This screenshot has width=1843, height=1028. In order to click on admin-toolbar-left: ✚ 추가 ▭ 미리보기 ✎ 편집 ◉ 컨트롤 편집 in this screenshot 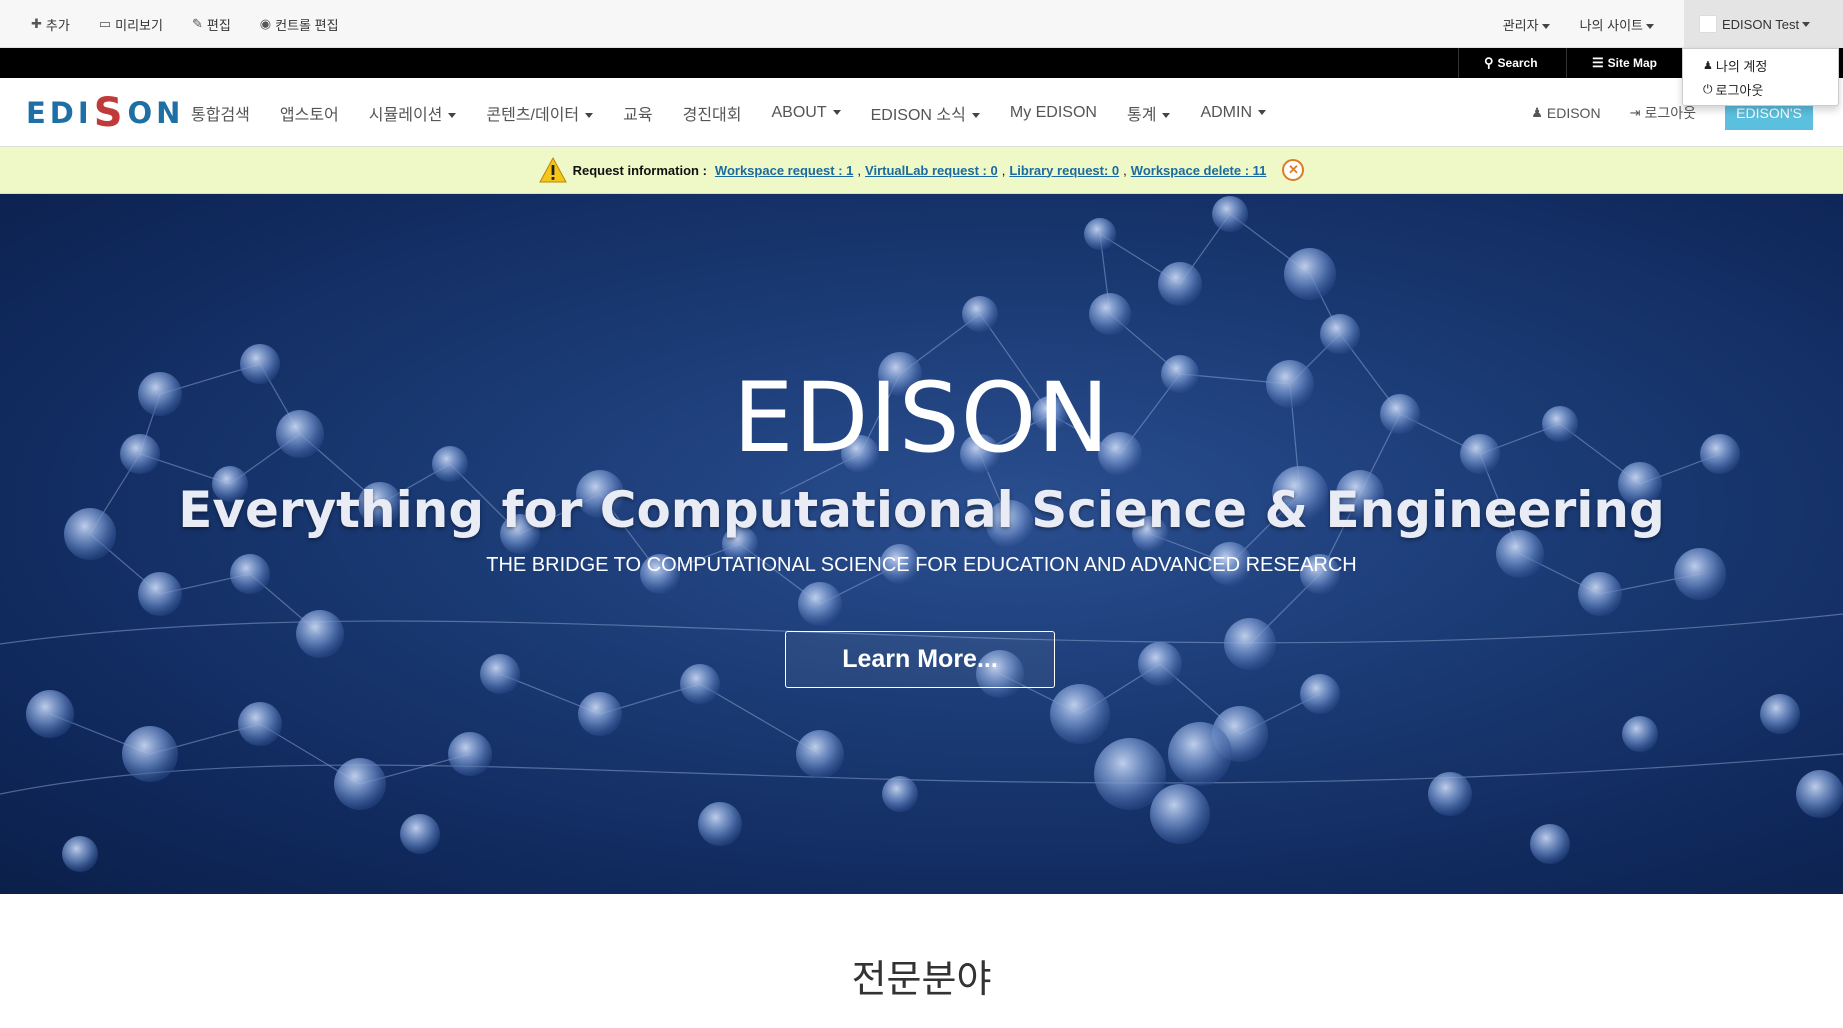, I will do `click(199, 24)`.